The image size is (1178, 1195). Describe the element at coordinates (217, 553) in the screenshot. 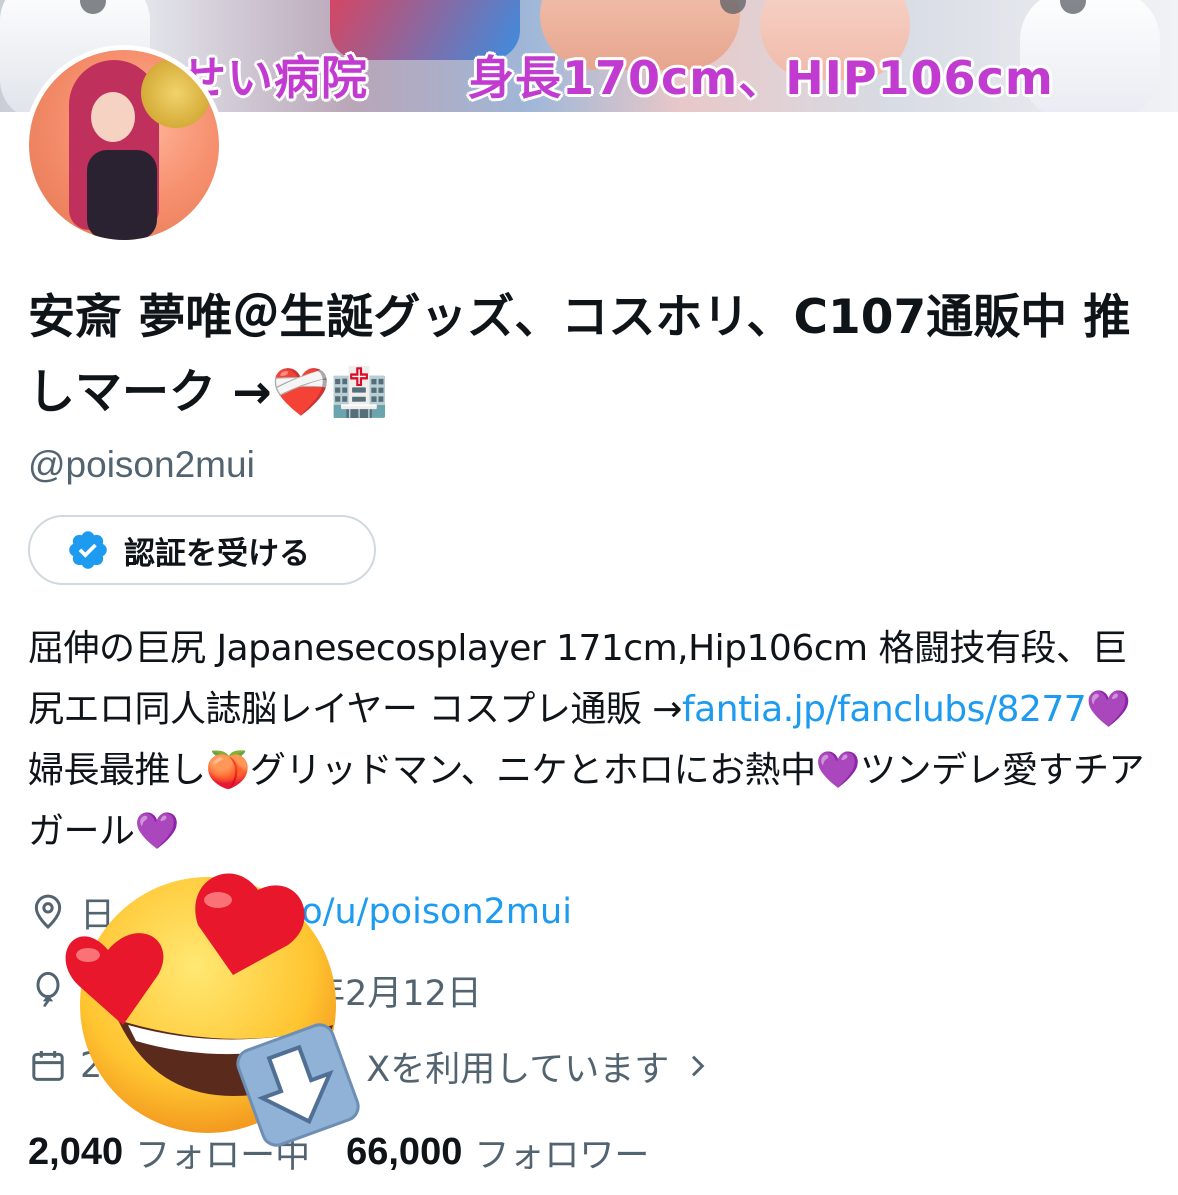

I see `get-verified-label: 認証を受ける` at that location.